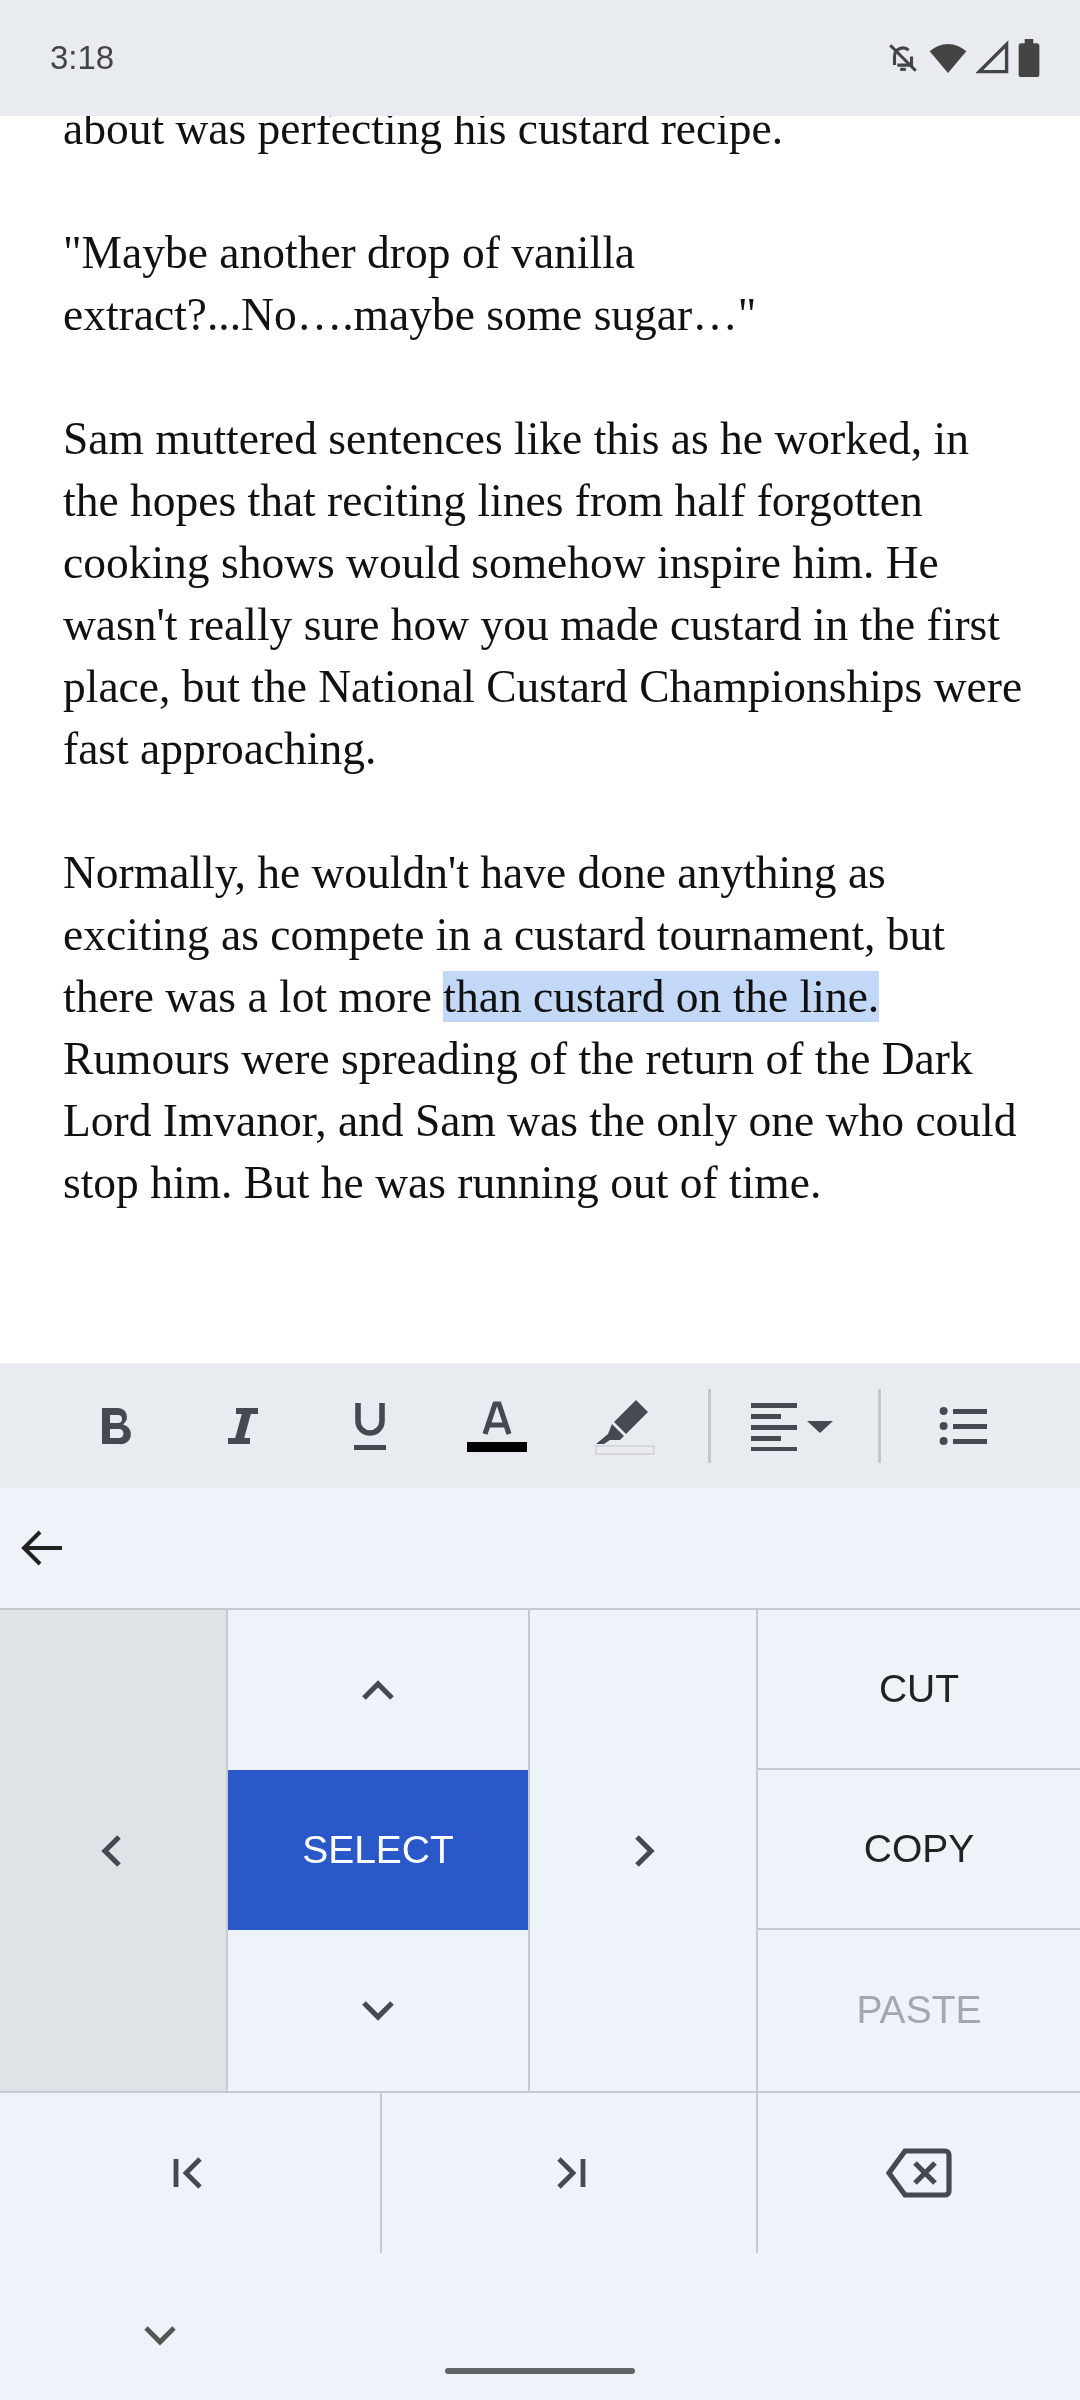  I want to click on battery-icon, so click(1029, 58).